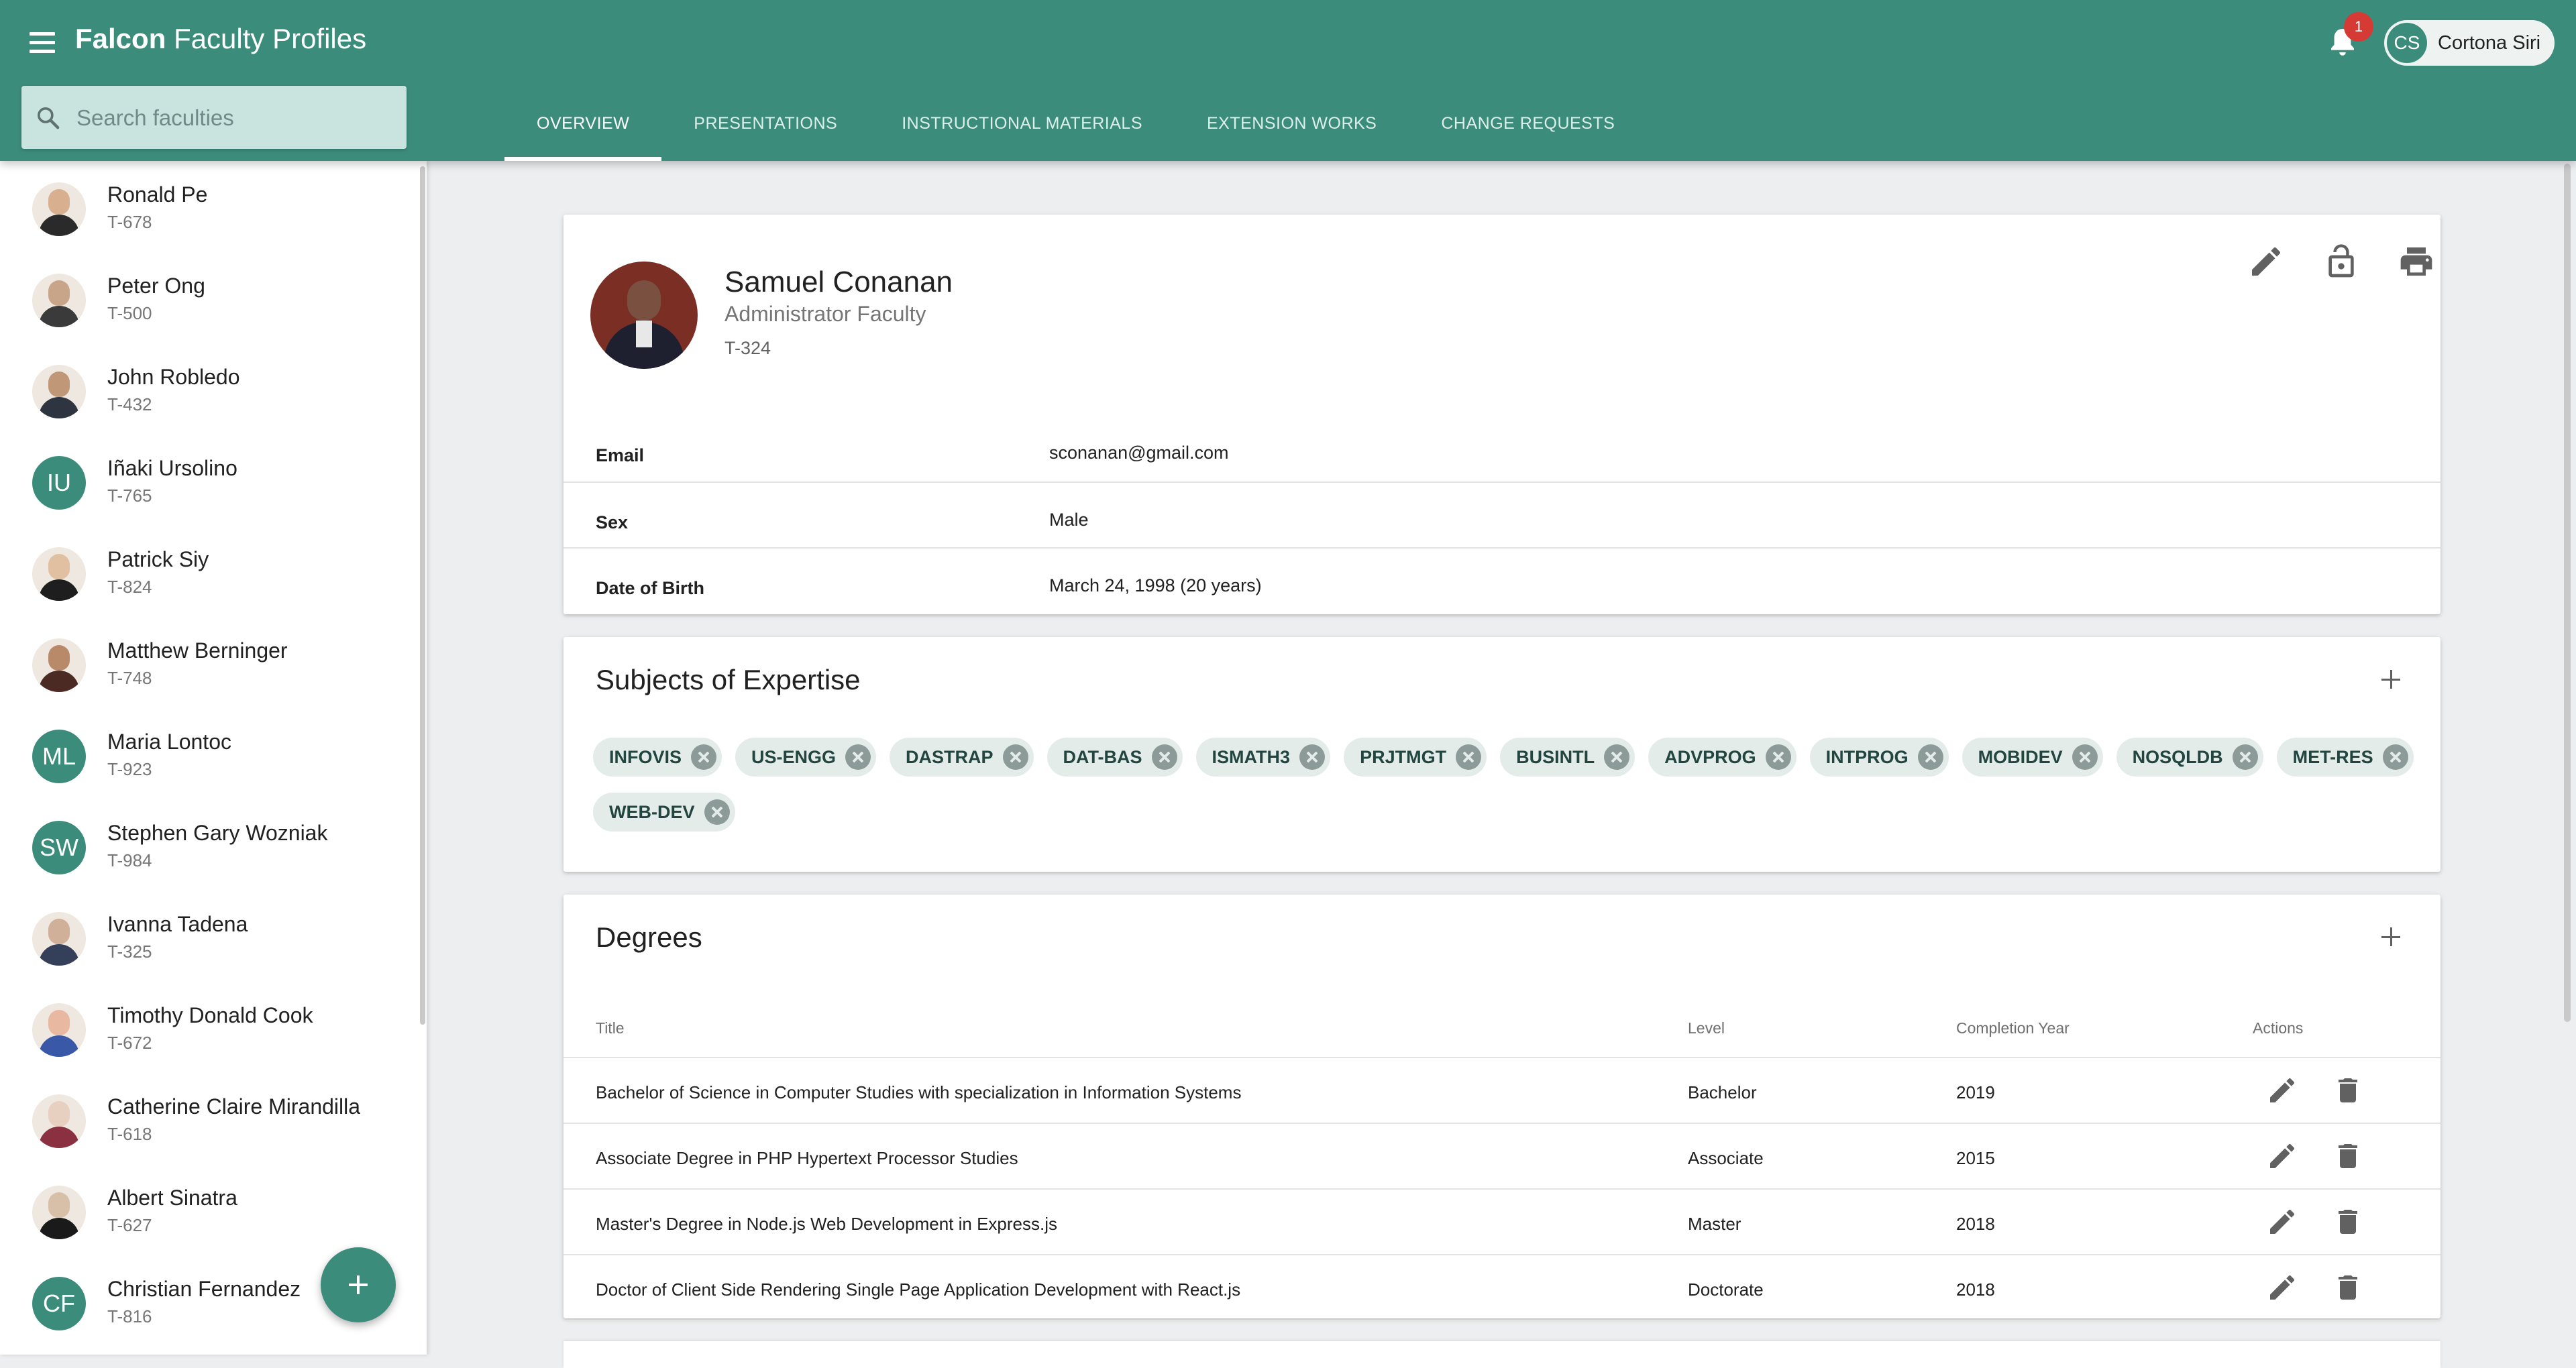  What do you see at coordinates (208, 482) in the screenshot?
I see `faculty-list-item: IU Iñaki Ursolino T-765` at bounding box center [208, 482].